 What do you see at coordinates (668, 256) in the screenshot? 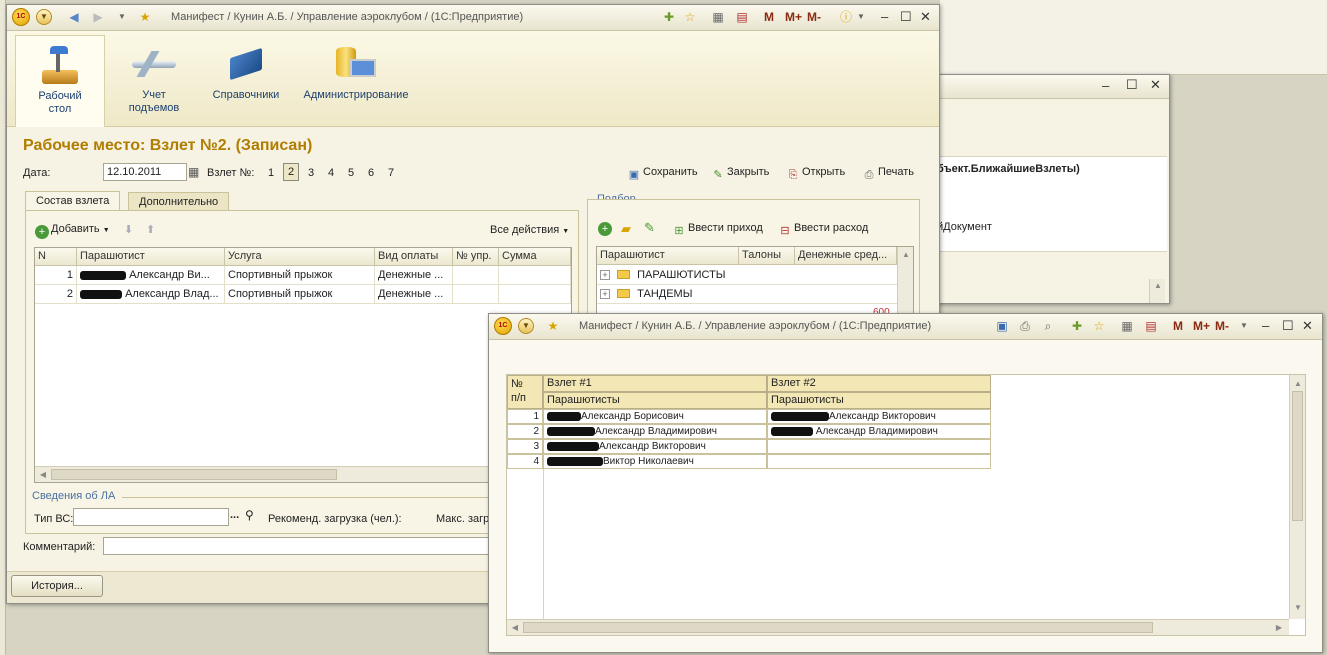
I see `selection-header-parachutist: Парашютист` at bounding box center [668, 256].